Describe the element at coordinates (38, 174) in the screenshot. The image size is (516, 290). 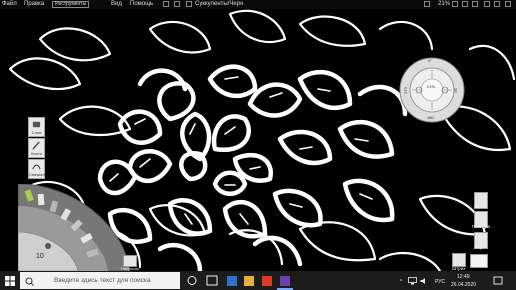
I see `smudge-tool-label: Смешать` at that location.